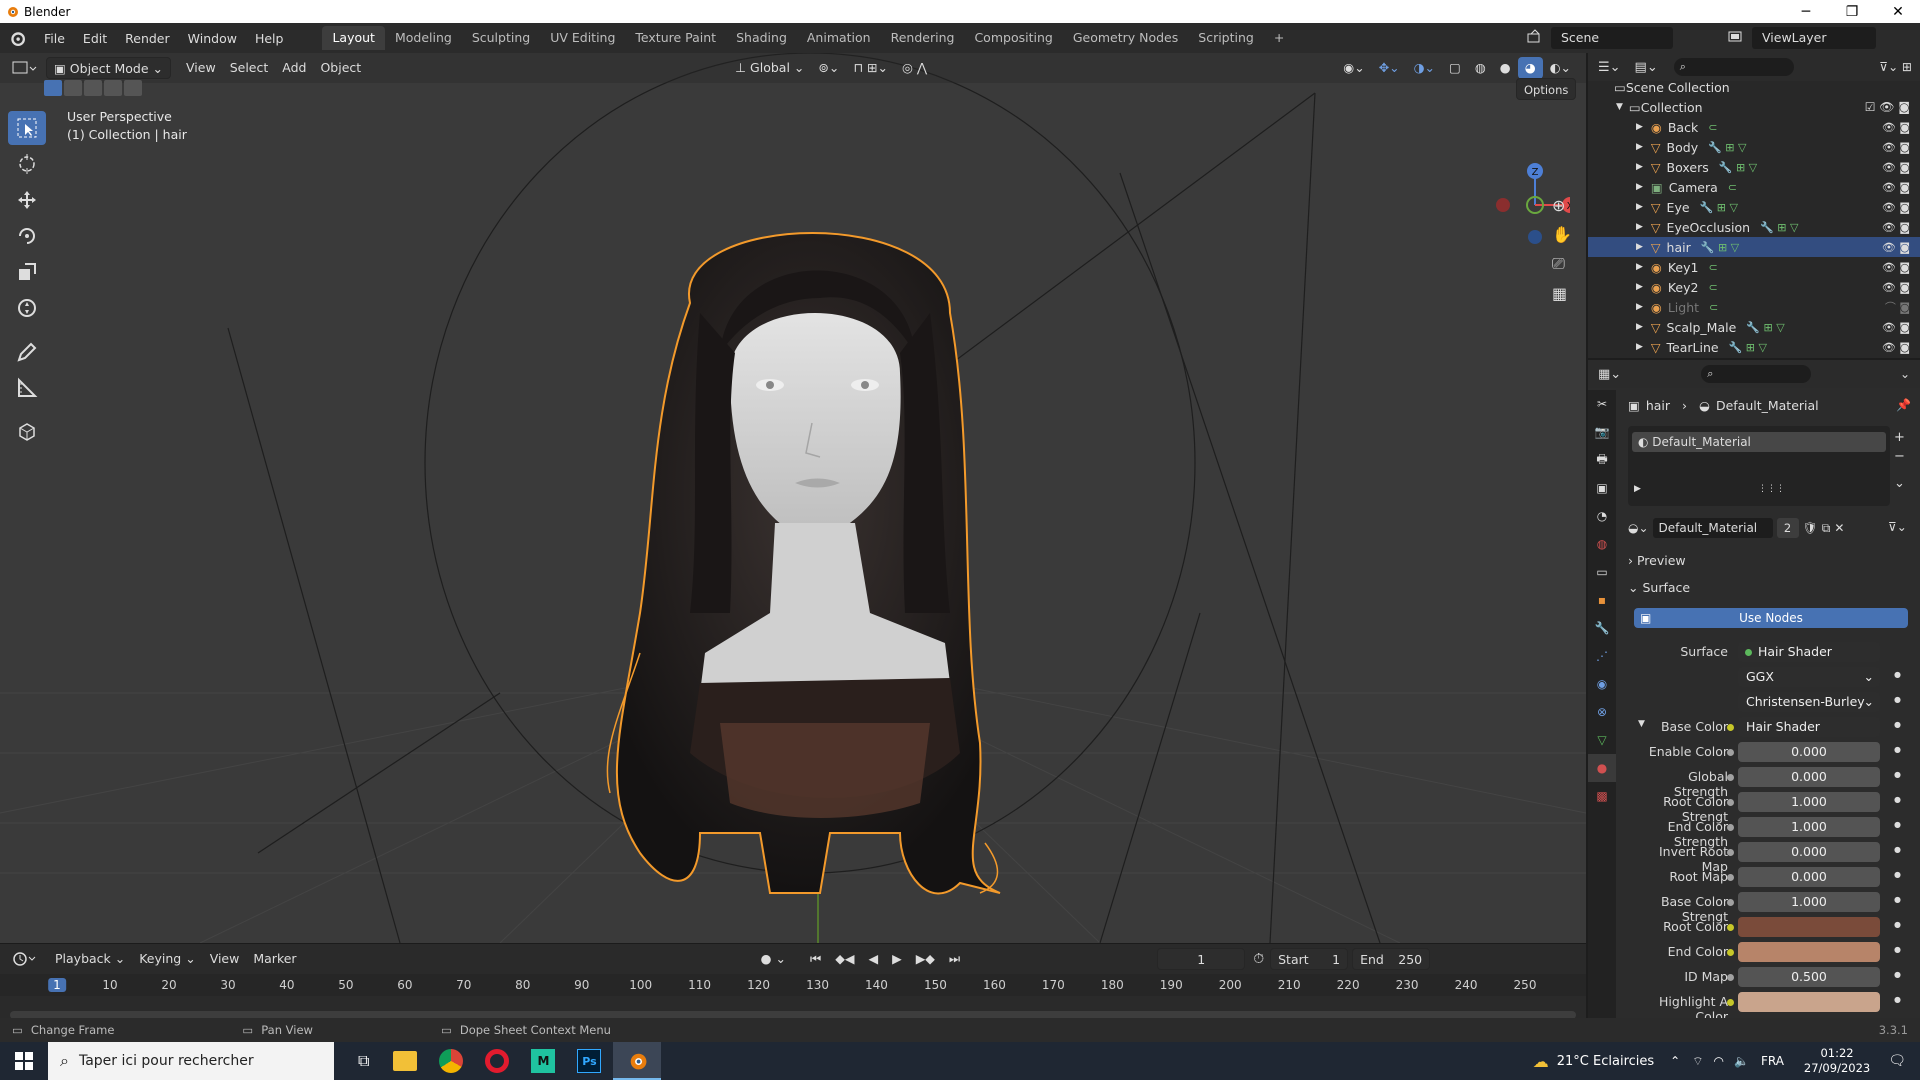 Image resolution: width=1920 pixels, height=1080 pixels. What do you see at coordinates (1809, 677) in the screenshot?
I see `distribution-dropdown: GGX ⌄` at bounding box center [1809, 677].